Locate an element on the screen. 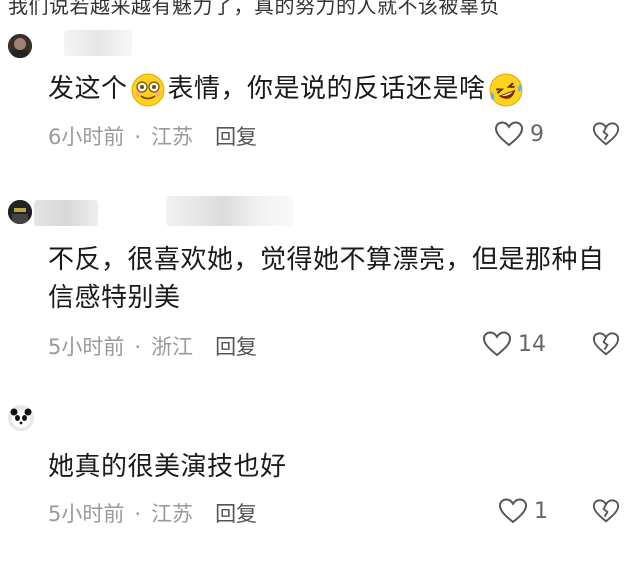 This screenshot has height=569, width=640. like-button: 9 is located at coordinates (519, 134).